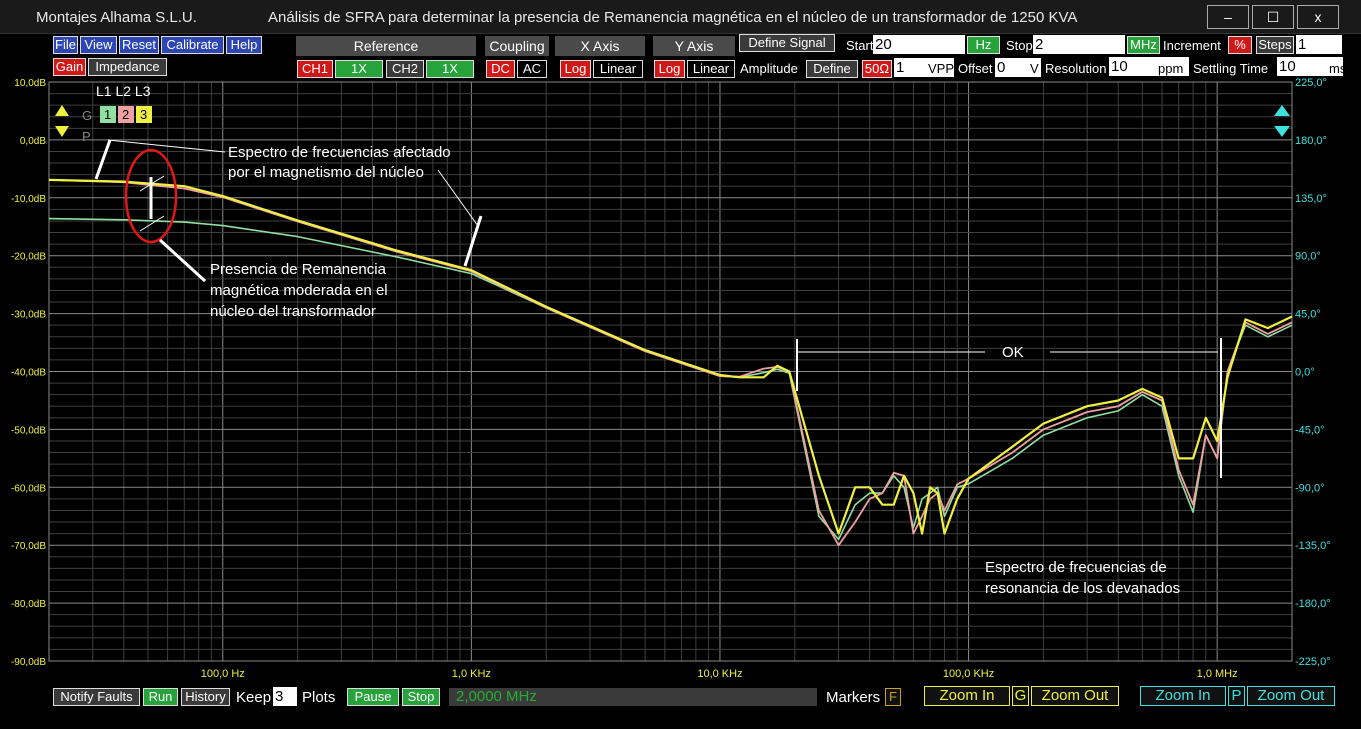  Describe the element at coordinates (1217, 674) in the screenshot. I see `x-tick-label: 1,0 MHz` at that location.